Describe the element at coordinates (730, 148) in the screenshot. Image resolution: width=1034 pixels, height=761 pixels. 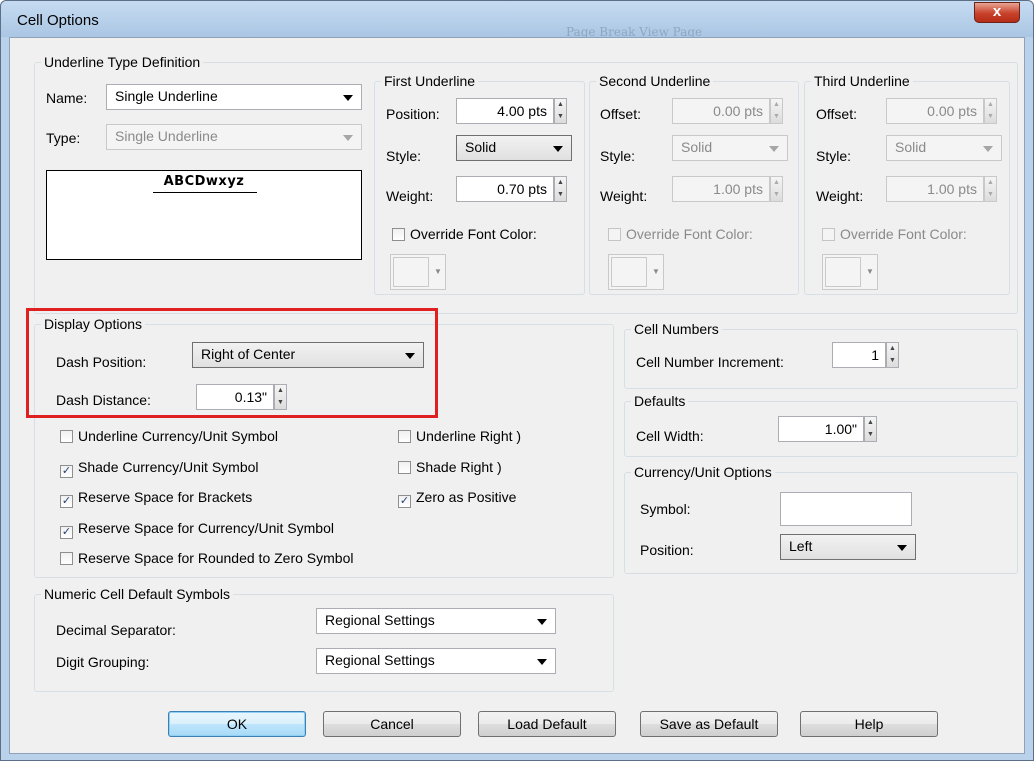
I see `second-style-select: Solid` at that location.